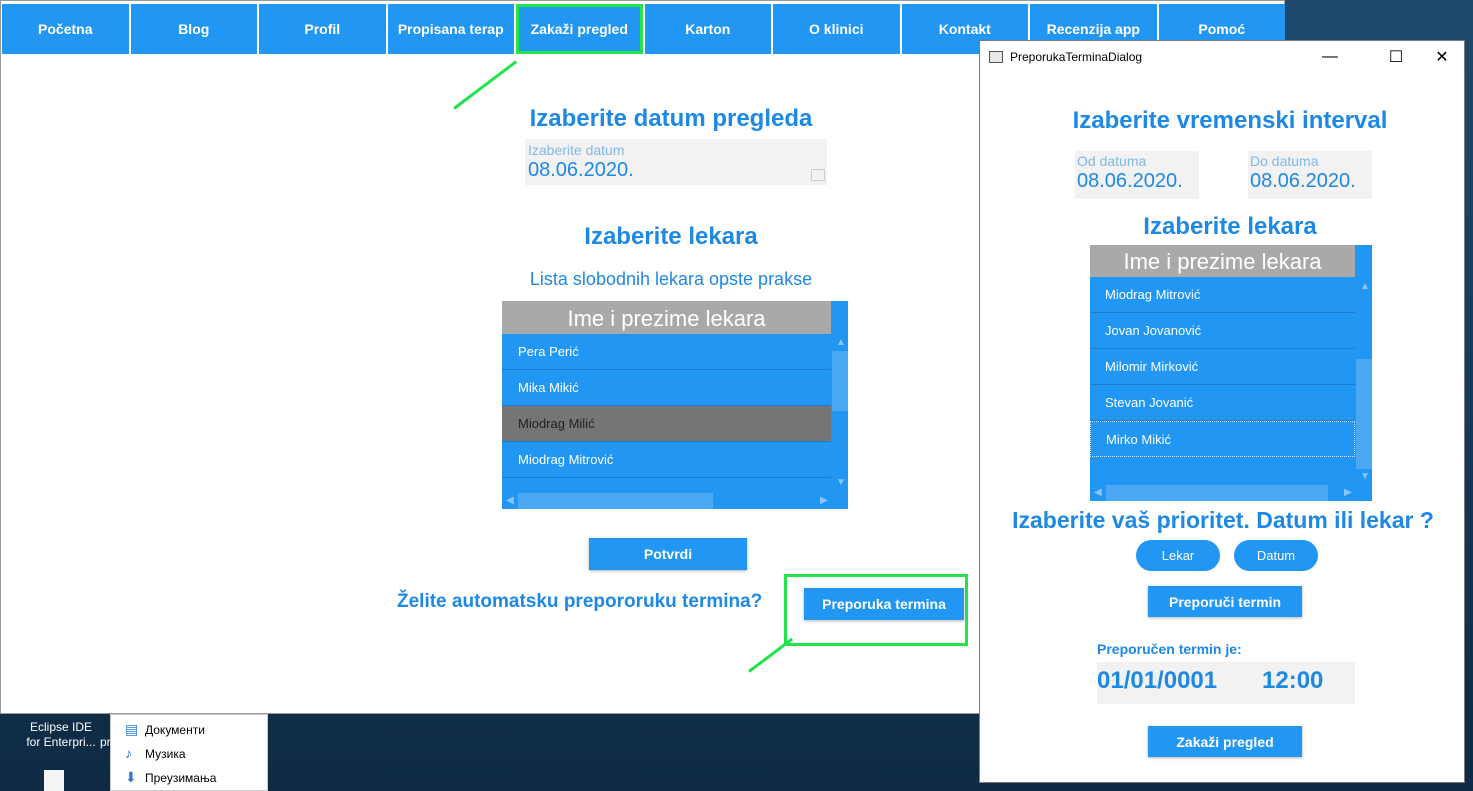  Describe the element at coordinates (771, 655) in the screenshot. I see `annotation-arrow-recommend` at that location.